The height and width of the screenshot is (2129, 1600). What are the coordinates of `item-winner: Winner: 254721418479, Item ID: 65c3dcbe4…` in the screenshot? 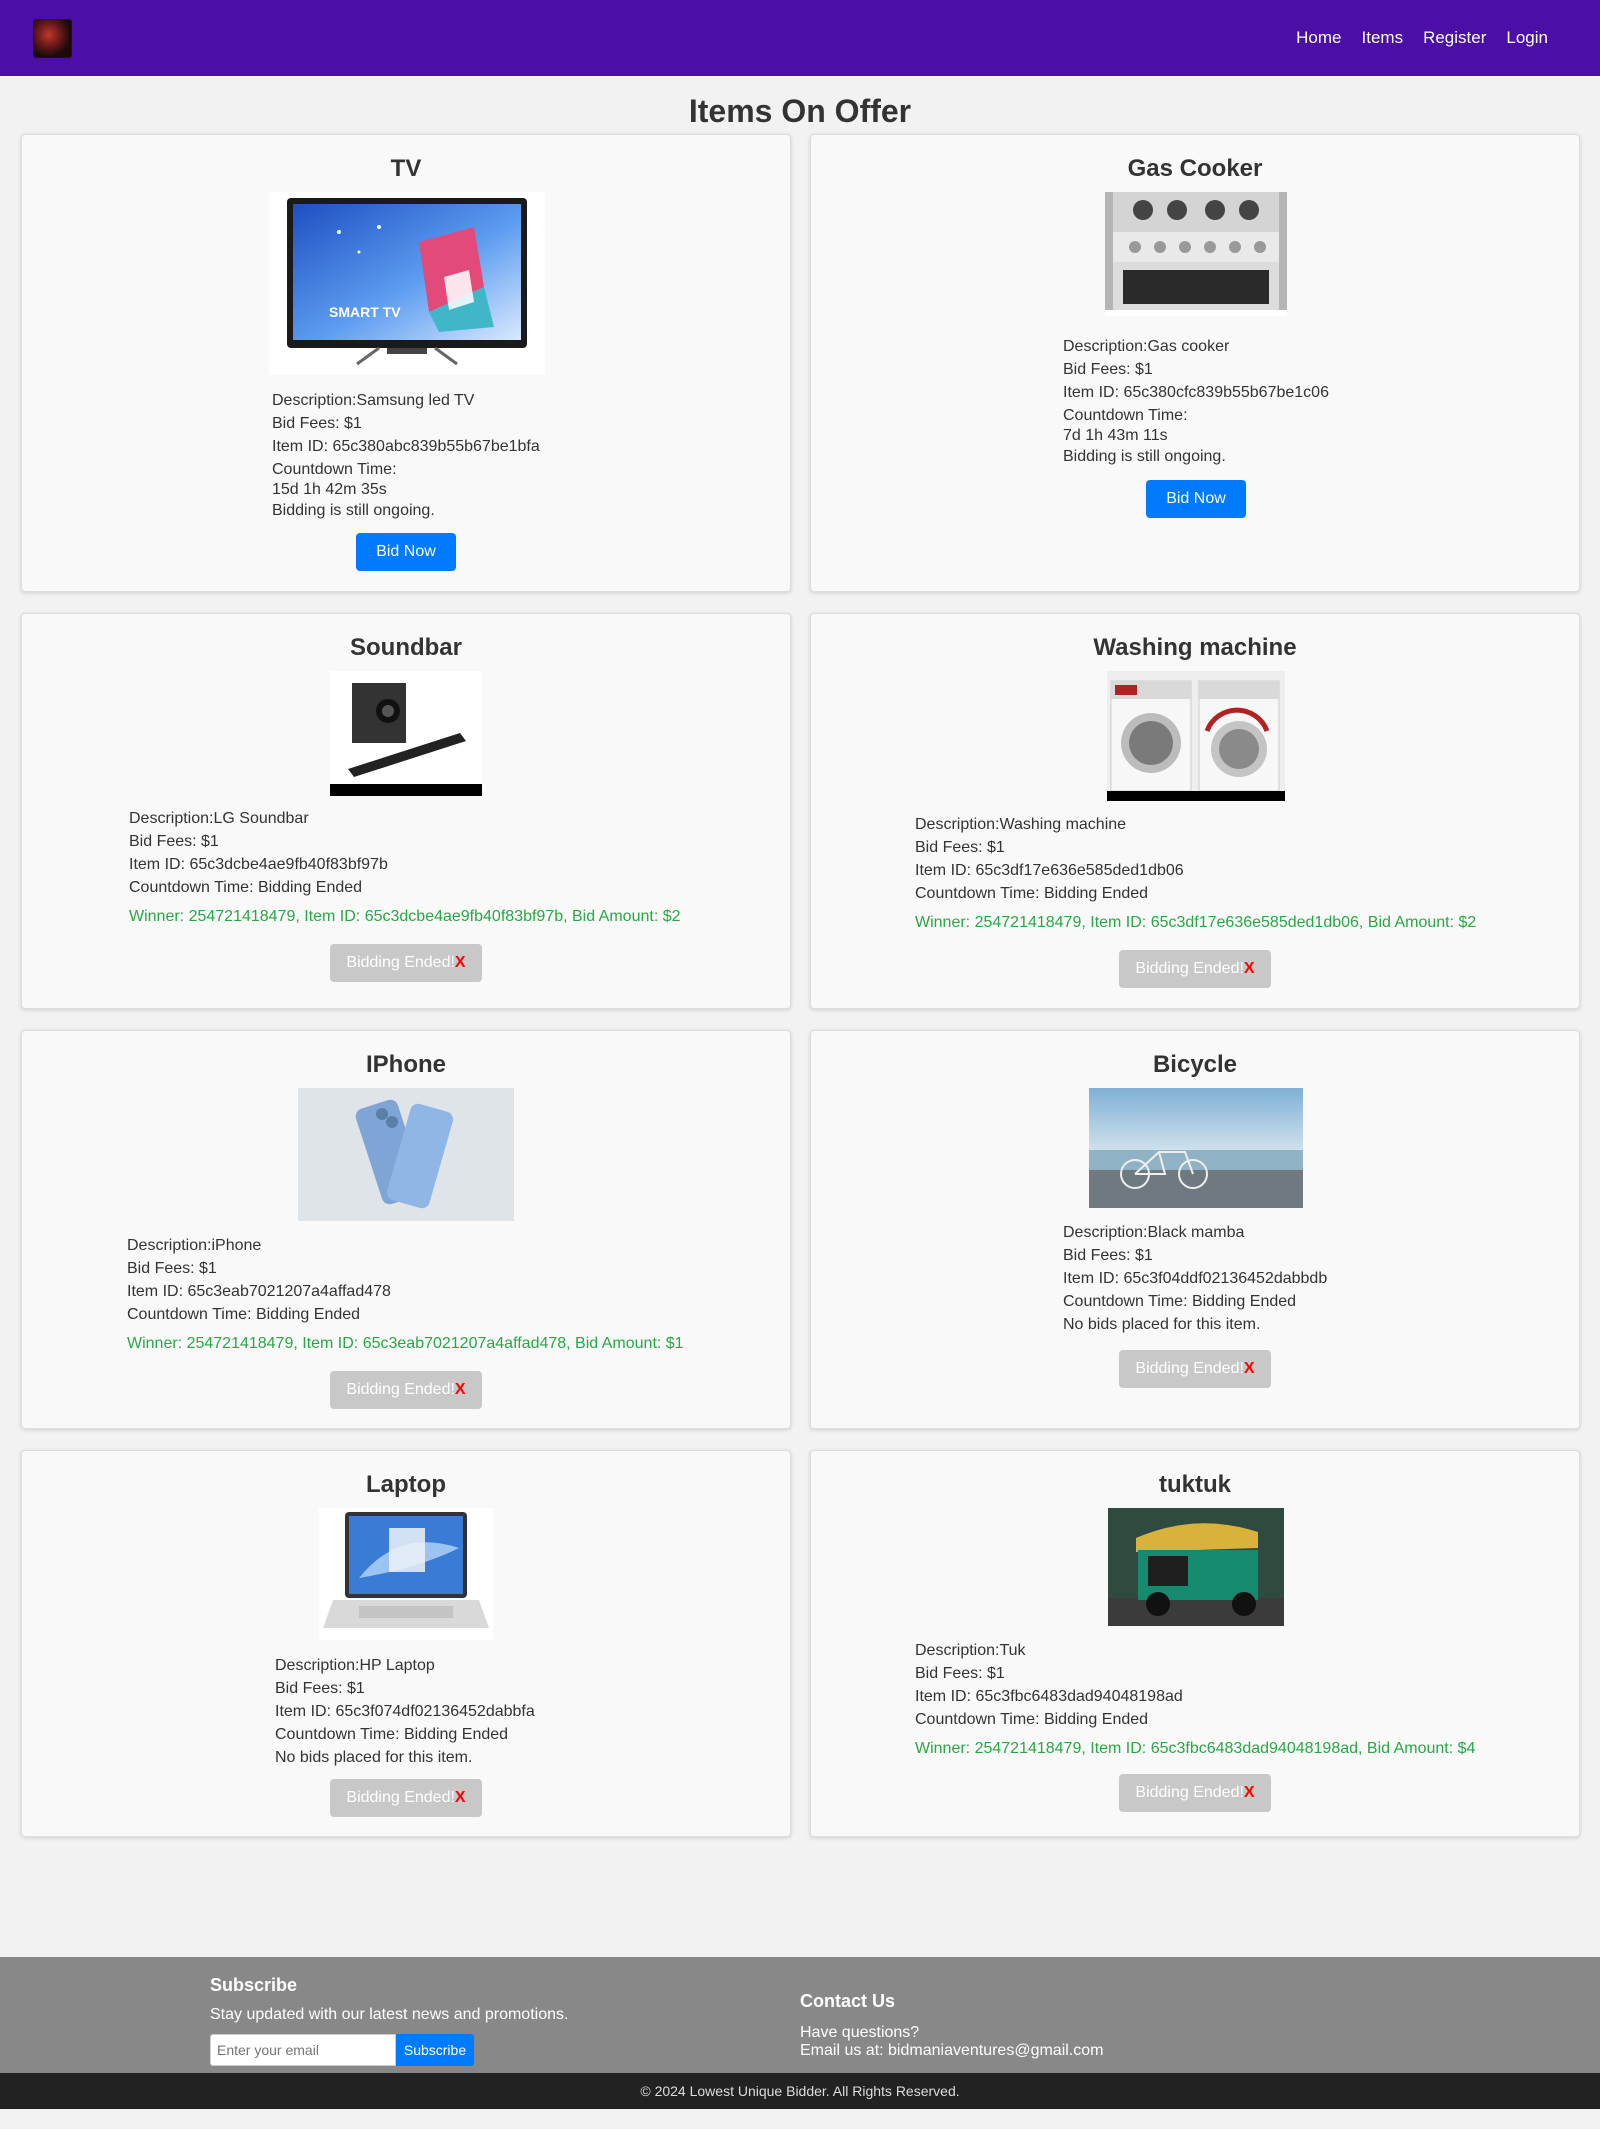 It's located at (405, 916).